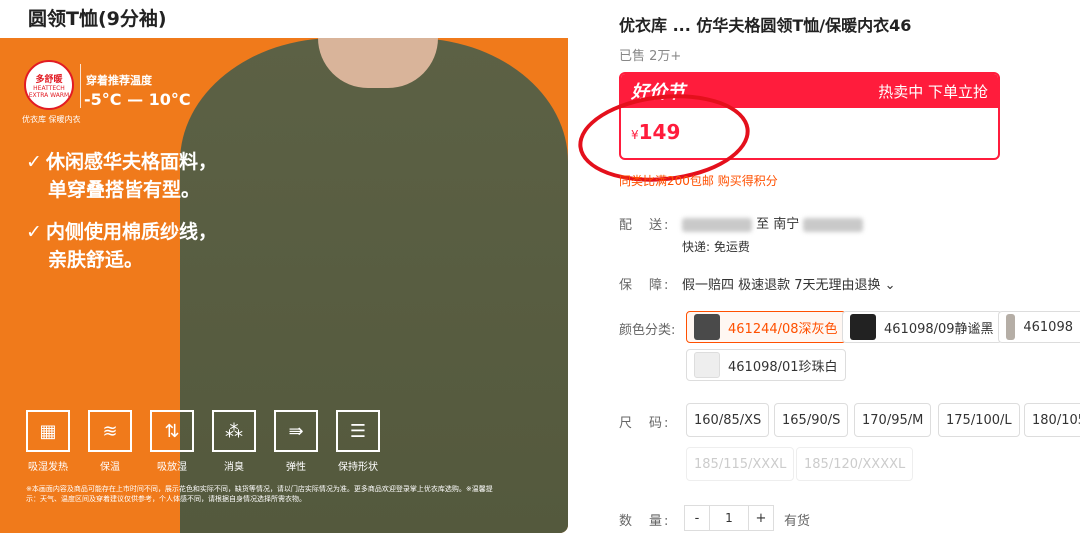 This screenshot has height=537, width=1080. What do you see at coordinates (783, 367) in the screenshot?
I see `color-option-label: 461098/01珍珠白` at bounding box center [783, 367].